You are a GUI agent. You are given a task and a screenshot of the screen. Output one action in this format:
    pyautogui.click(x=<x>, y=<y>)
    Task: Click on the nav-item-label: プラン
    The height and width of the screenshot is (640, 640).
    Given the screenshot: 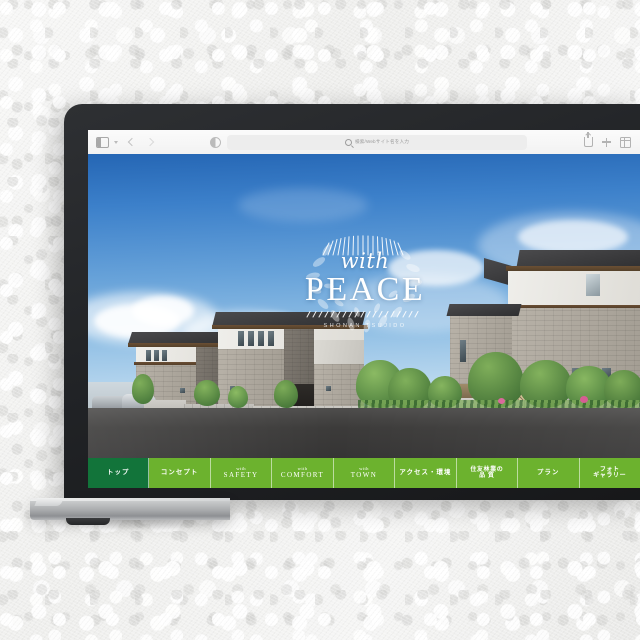 What is the action you would take?
    pyautogui.click(x=548, y=472)
    